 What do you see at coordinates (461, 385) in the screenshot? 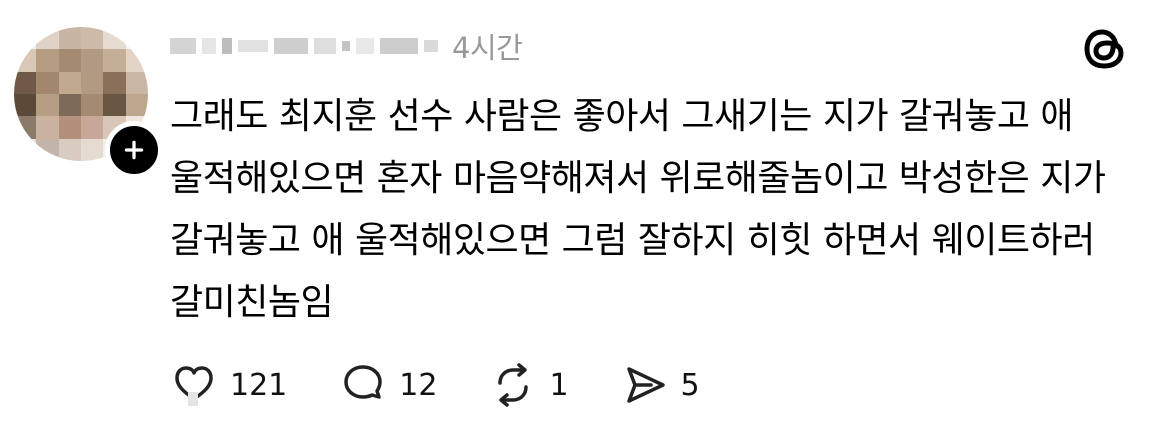
I see `action-bar: 121 12 1 5` at bounding box center [461, 385].